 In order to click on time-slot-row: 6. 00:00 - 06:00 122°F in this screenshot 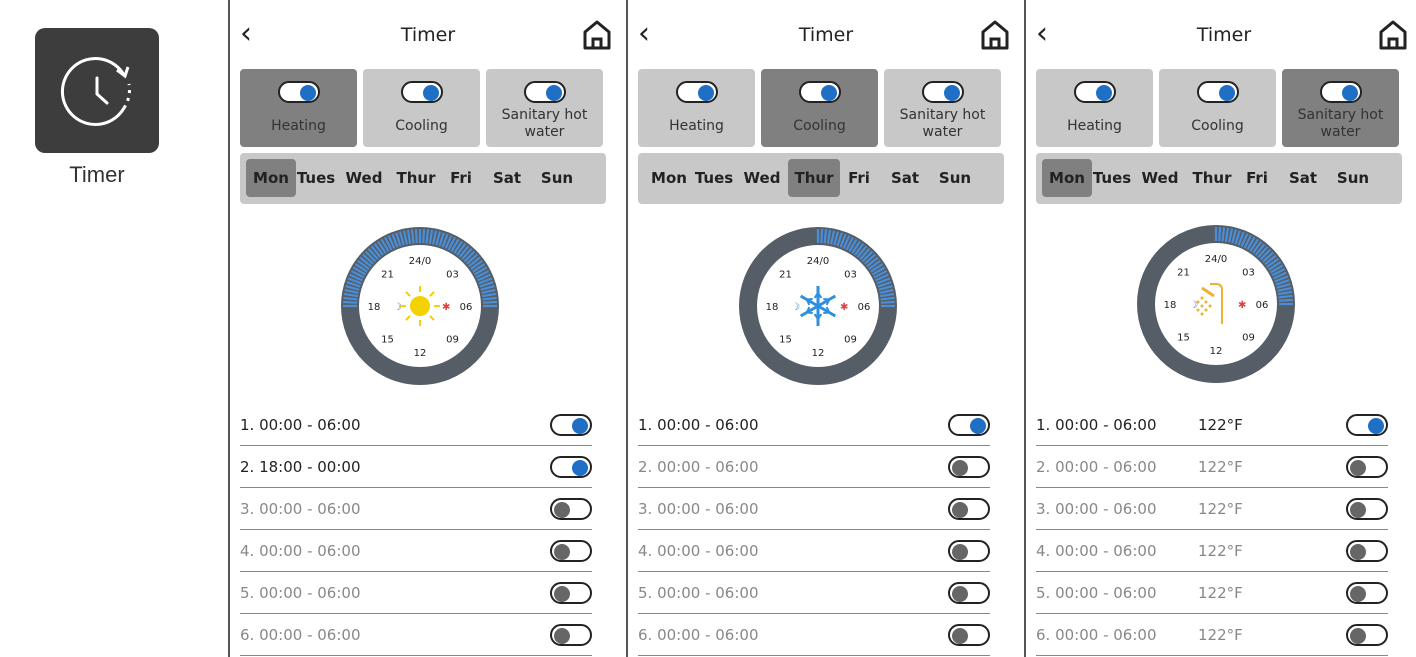, I will do `click(1212, 635)`.